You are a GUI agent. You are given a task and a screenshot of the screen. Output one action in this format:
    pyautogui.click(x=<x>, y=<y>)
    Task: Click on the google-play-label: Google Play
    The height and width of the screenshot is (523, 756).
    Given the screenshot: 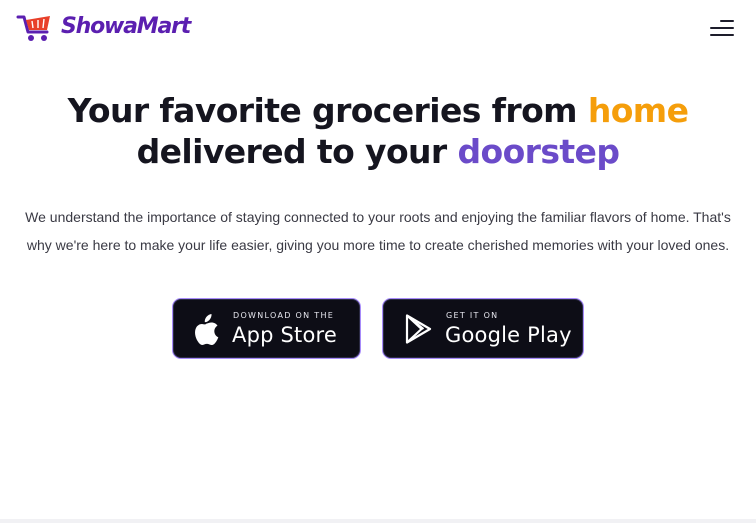 What is the action you would take?
    pyautogui.click(x=508, y=335)
    